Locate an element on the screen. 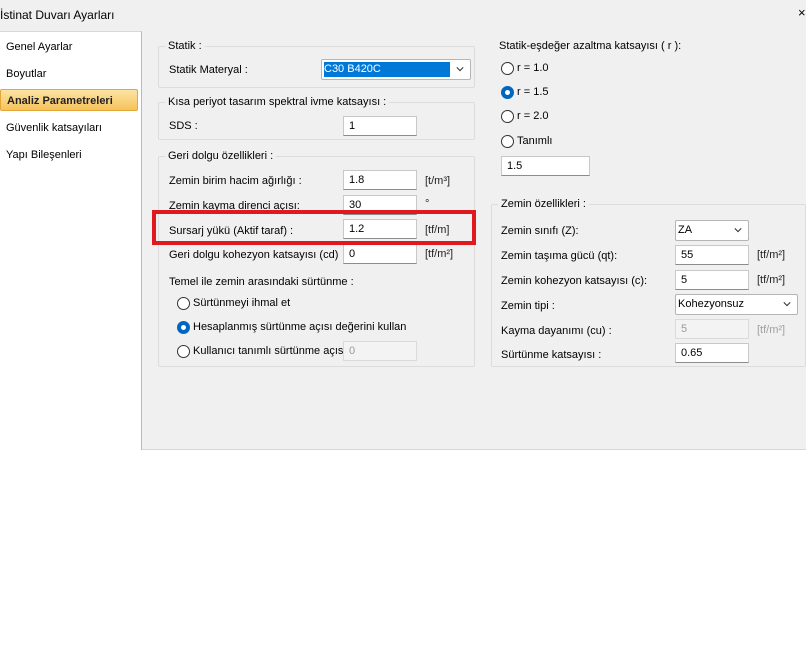 This screenshot has height=656, width=806. zemin-tipi-dropdown: Kohezyonsuz is located at coordinates (736, 304).